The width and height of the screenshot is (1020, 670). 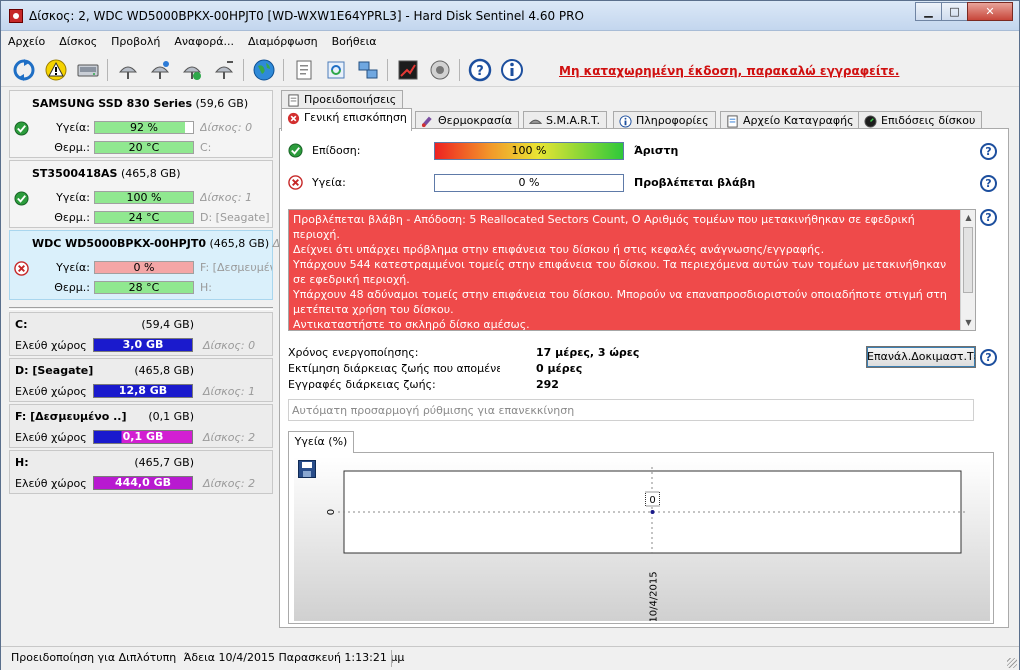 I want to click on status-warning-text: Προειδοποίηση για Διπλότυπη, so click(x=94, y=657).